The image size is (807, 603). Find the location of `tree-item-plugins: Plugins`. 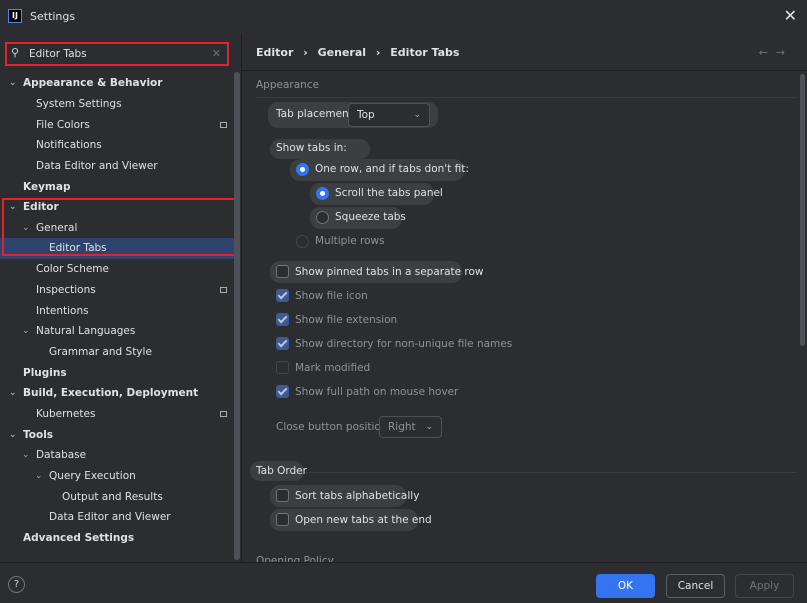

tree-item-plugins: Plugins is located at coordinates (117, 373).